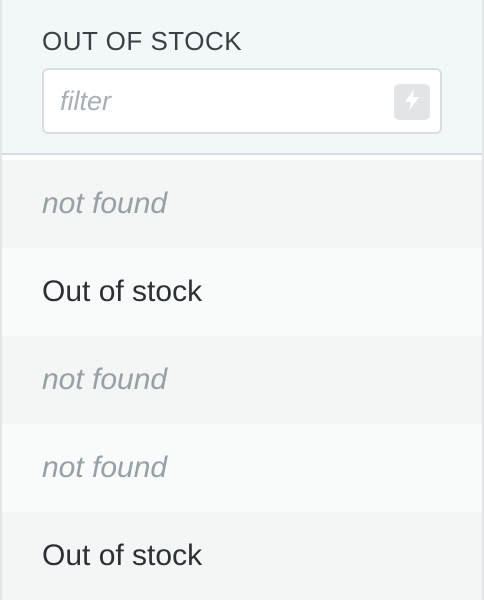 This screenshot has width=484, height=600. Describe the element at coordinates (220, 101) in the screenshot. I see `filter-input` at that location.